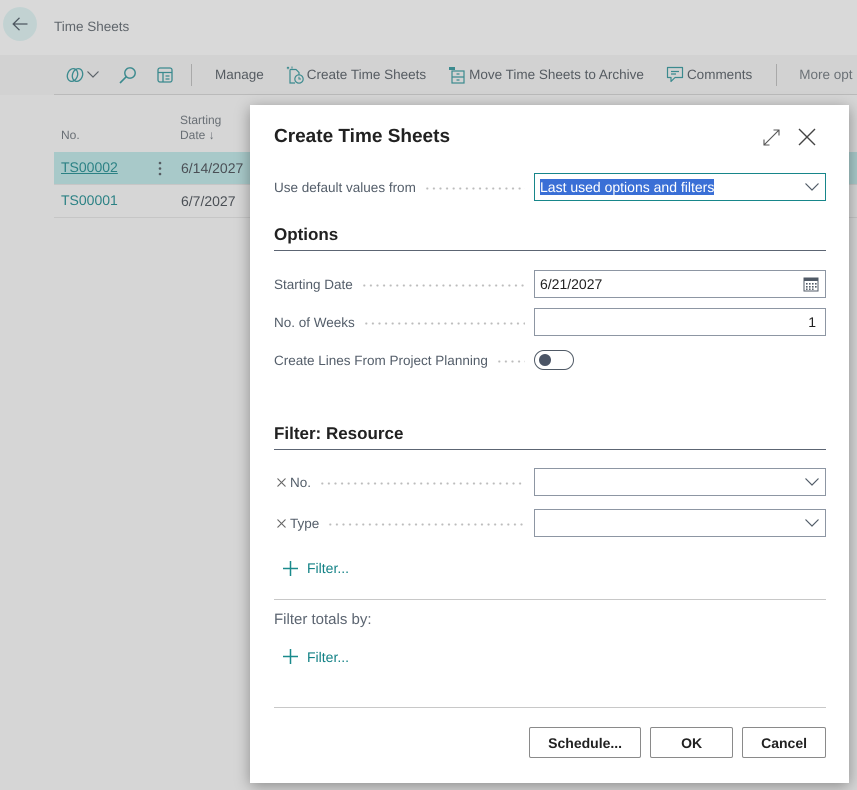  I want to click on ok-button: OK, so click(692, 742).